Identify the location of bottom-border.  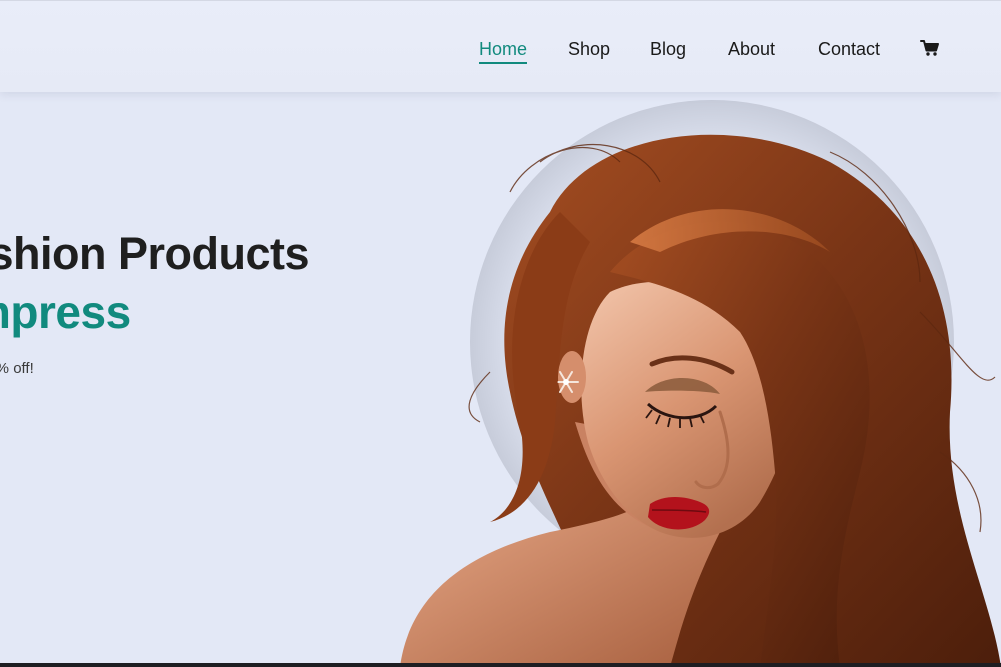
(500, 665).